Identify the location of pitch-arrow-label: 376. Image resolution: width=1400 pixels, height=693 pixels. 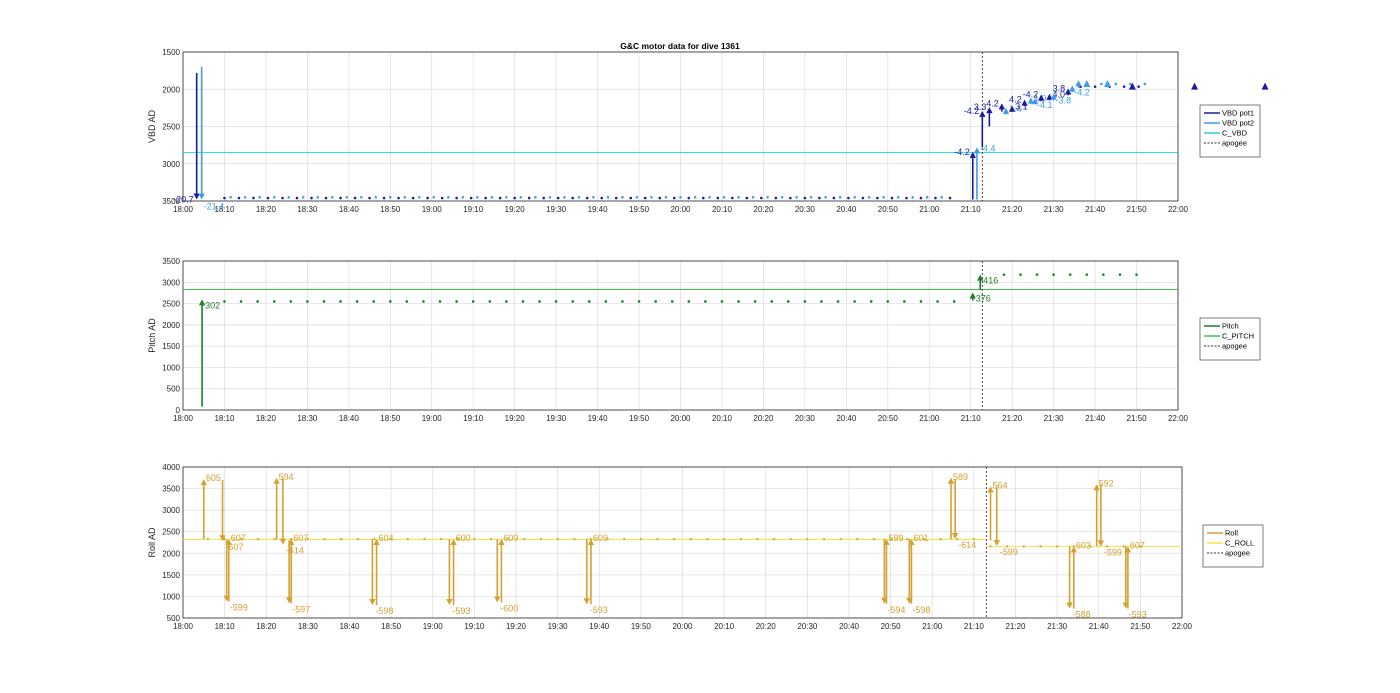
(983, 299).